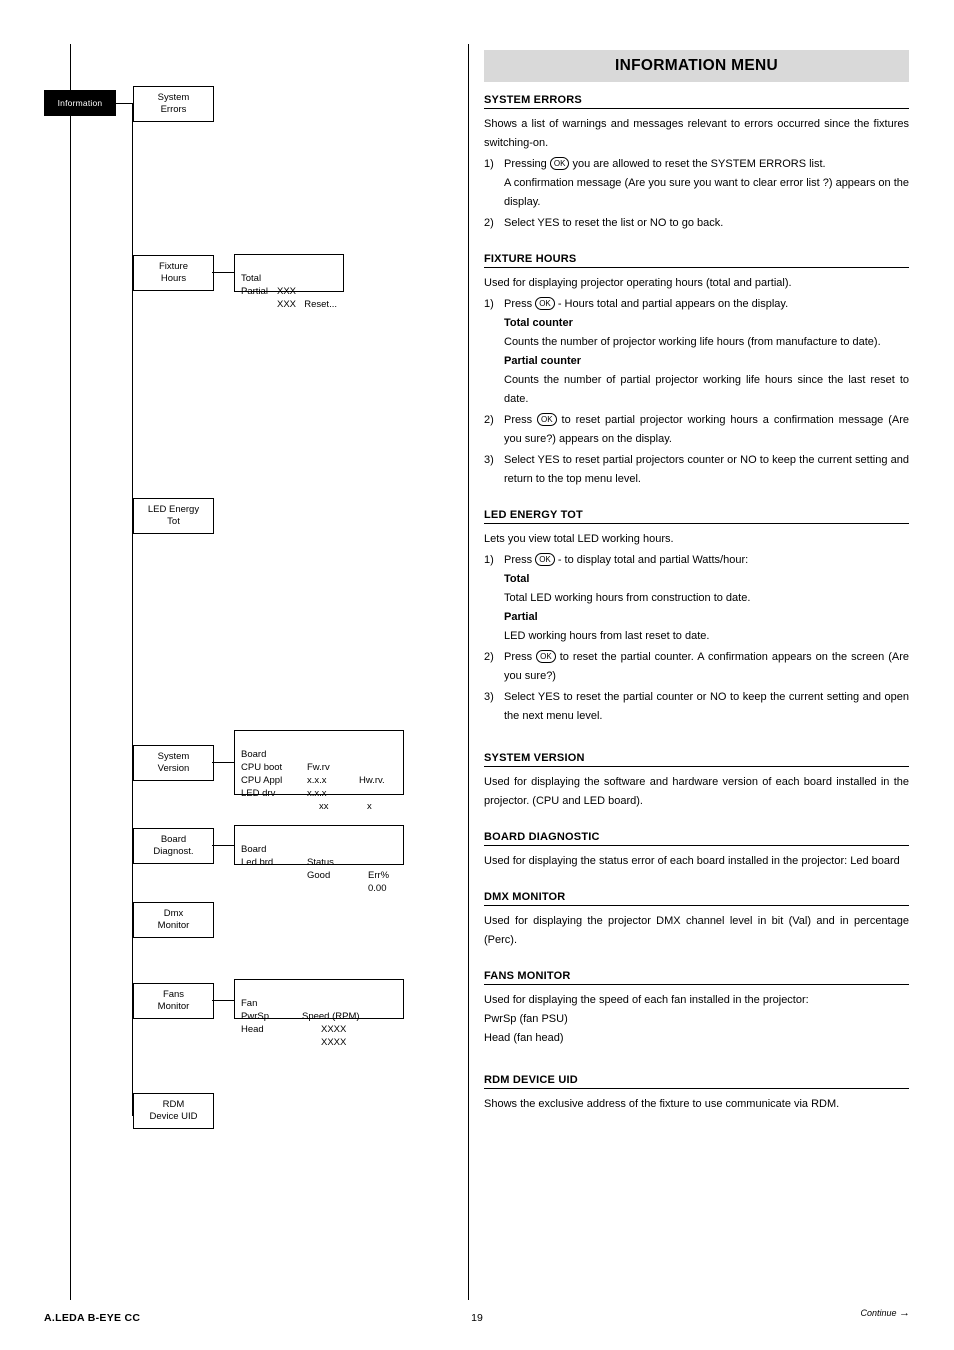 This screenshot has height=1350, width=954. I want to click on node-label-line2: Device UID, so click(173, 1116).